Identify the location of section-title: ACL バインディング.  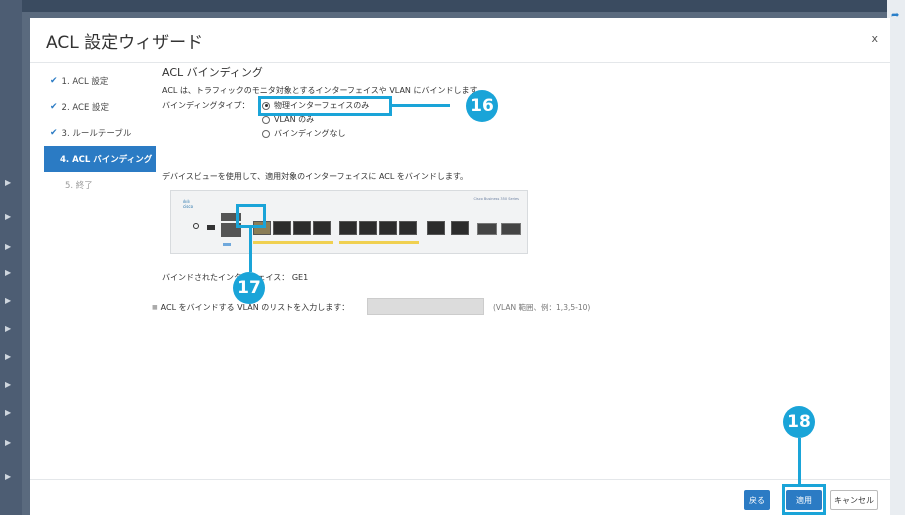
(212, 72).